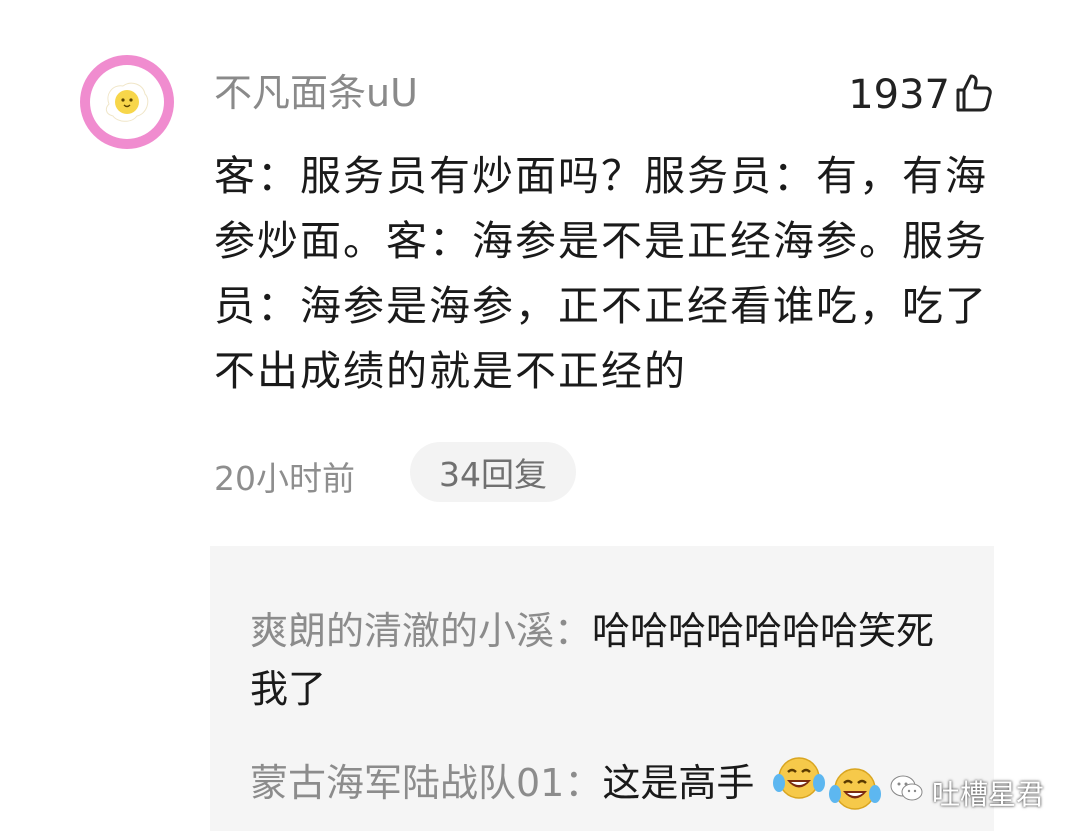 This screenshot has width=1080, height=831. Describe the element at coordinates (899, 95) in the screenshot. I see `like-count: 1937` at that location.